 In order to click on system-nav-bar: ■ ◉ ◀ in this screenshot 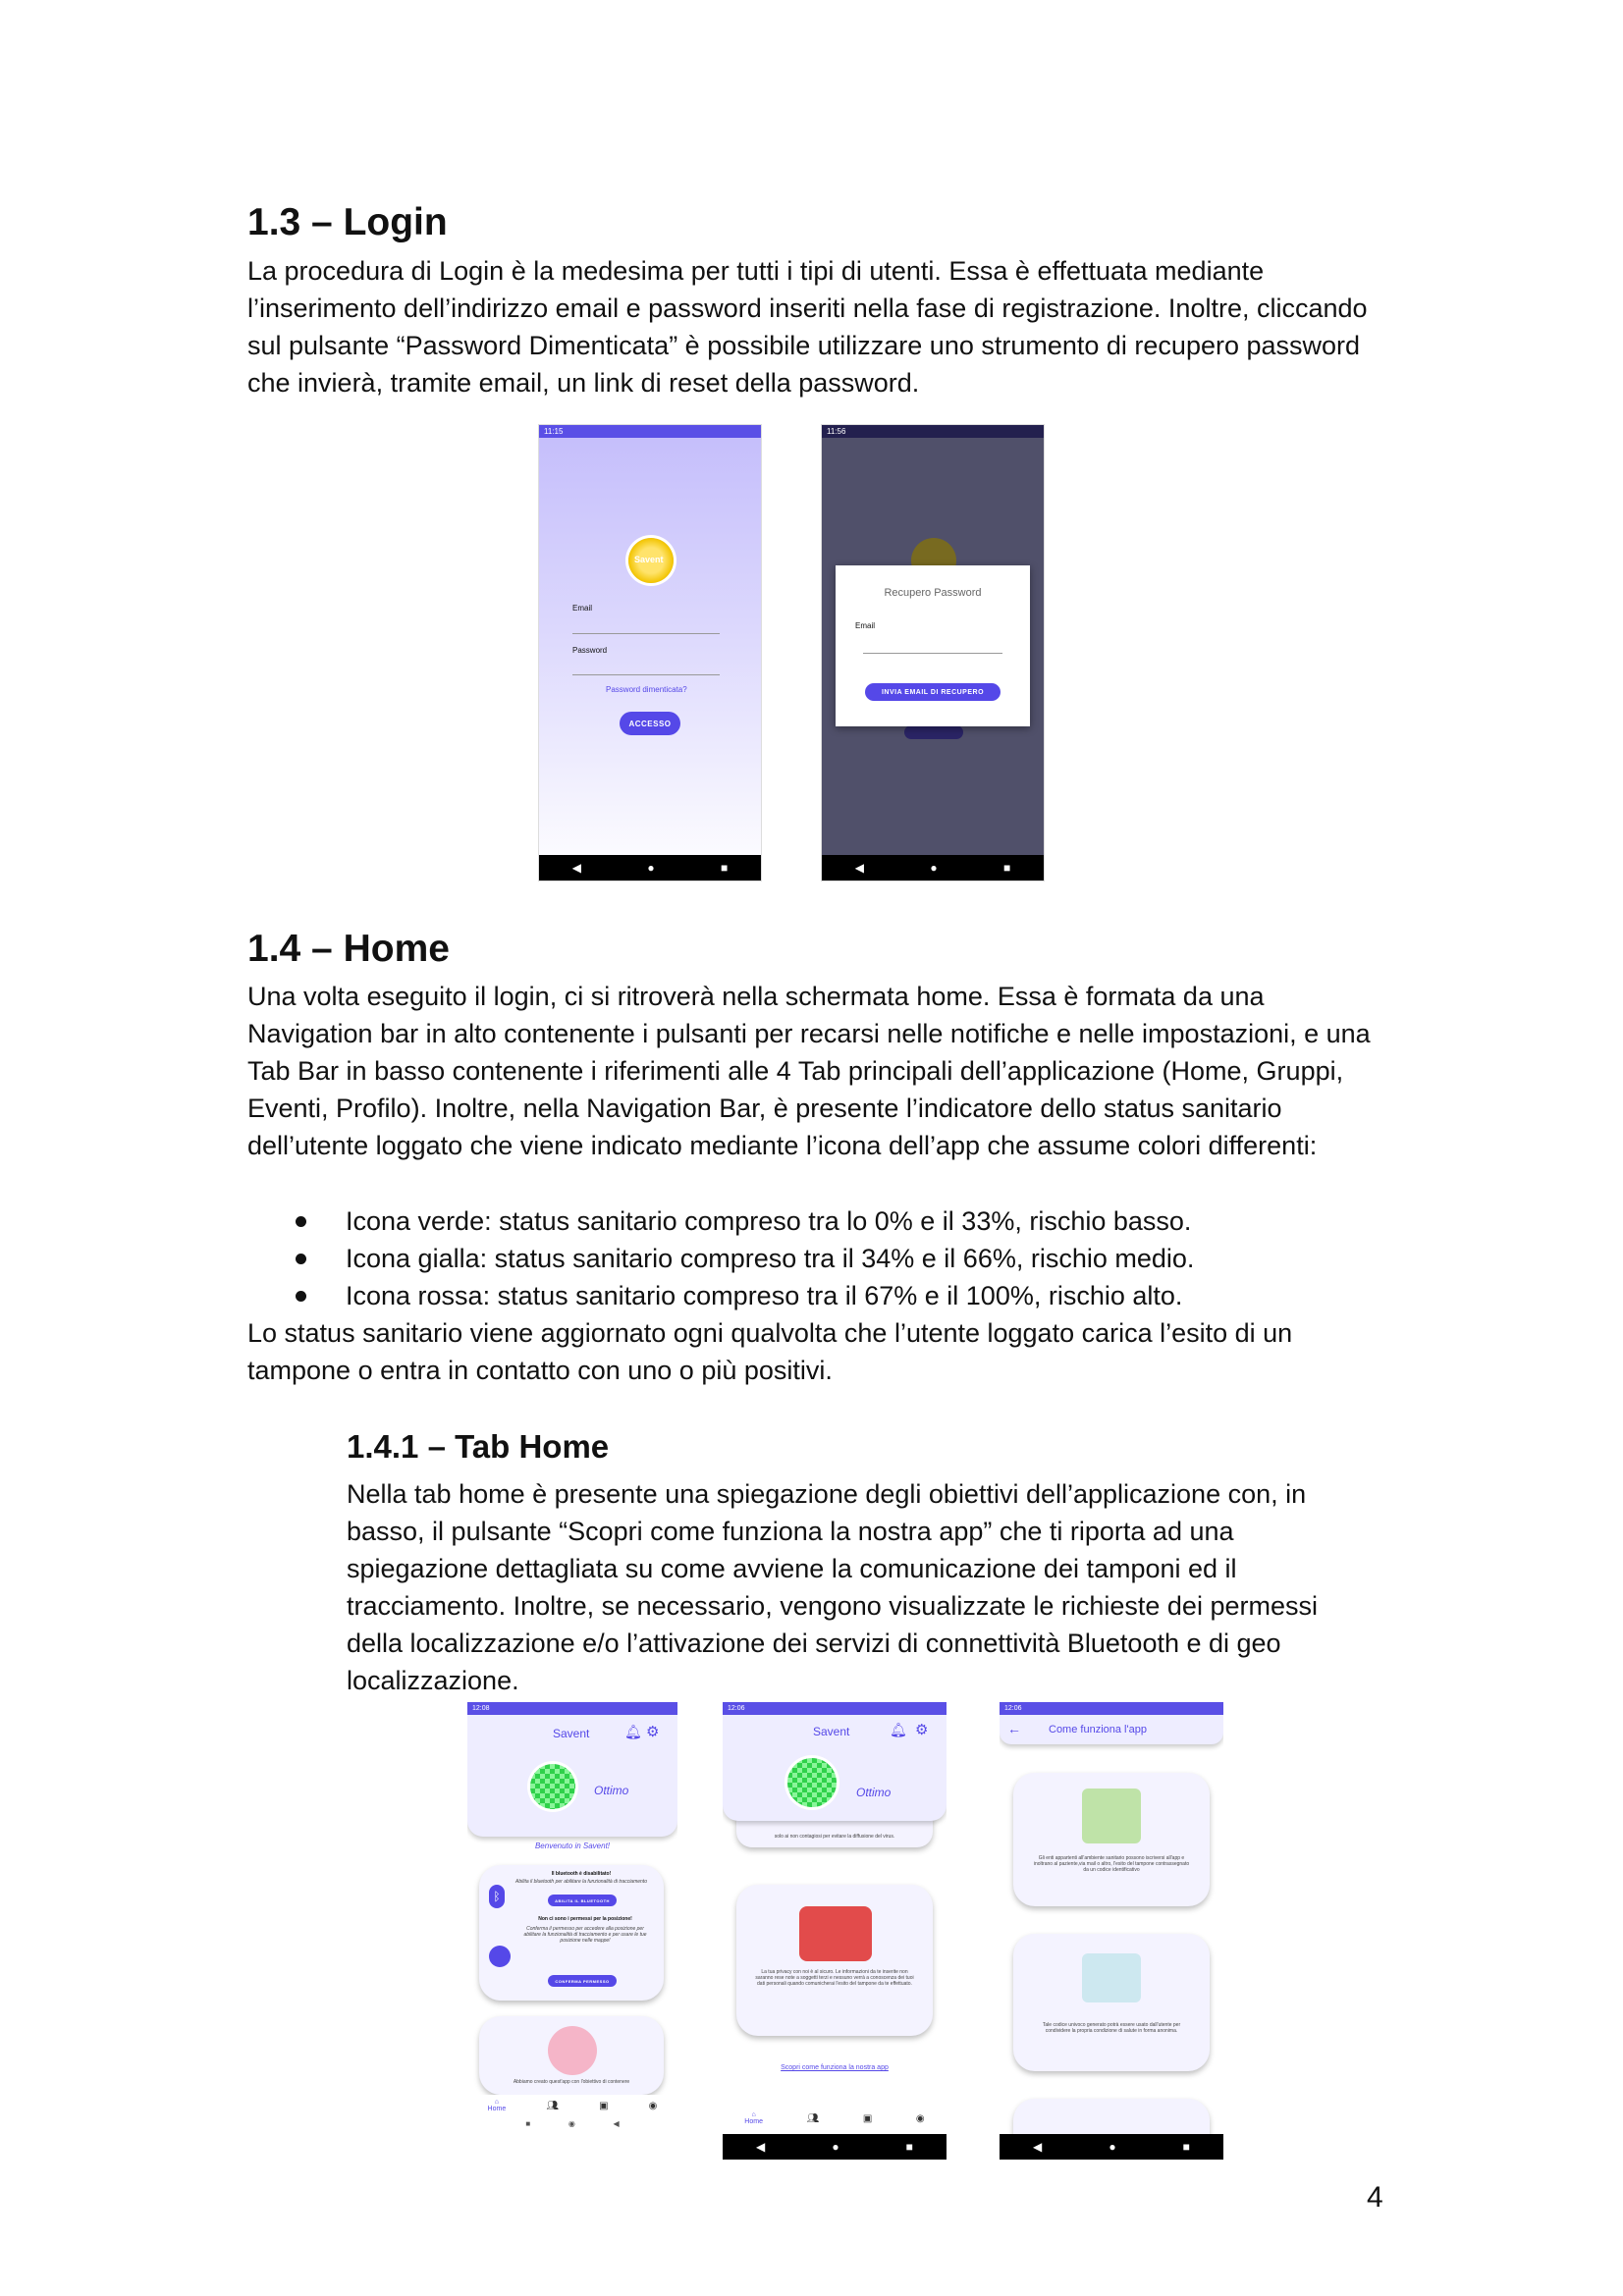, I will do `click(572, 2123)`.